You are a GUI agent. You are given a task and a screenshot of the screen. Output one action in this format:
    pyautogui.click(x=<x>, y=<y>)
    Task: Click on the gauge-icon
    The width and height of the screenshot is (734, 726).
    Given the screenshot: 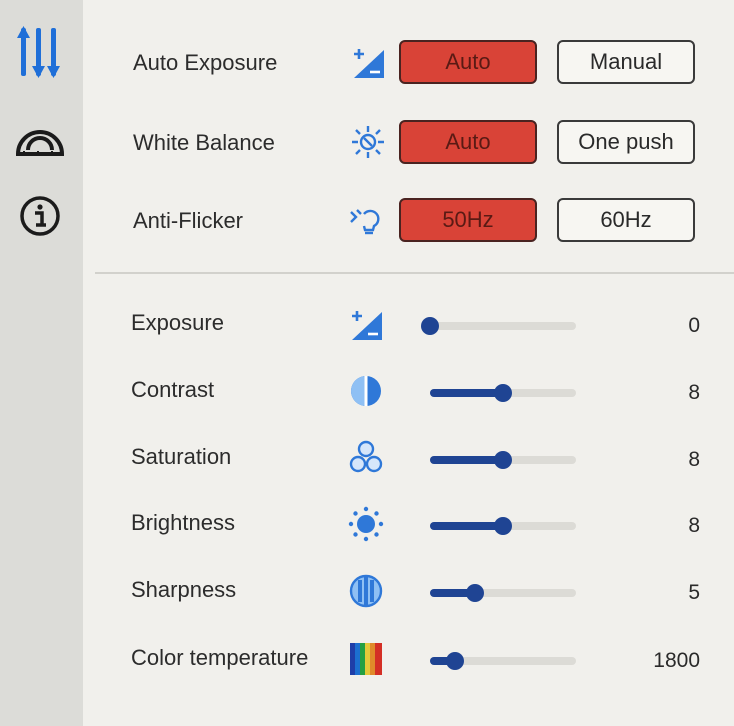 What is the action you would take?
    pyautogui.click(x=40, y=138)
    